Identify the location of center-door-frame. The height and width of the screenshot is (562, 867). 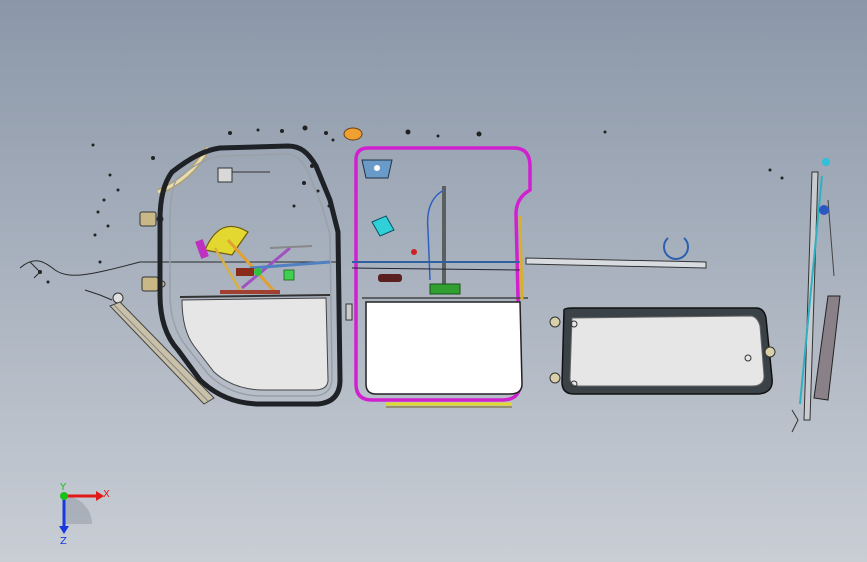
(438, 274).